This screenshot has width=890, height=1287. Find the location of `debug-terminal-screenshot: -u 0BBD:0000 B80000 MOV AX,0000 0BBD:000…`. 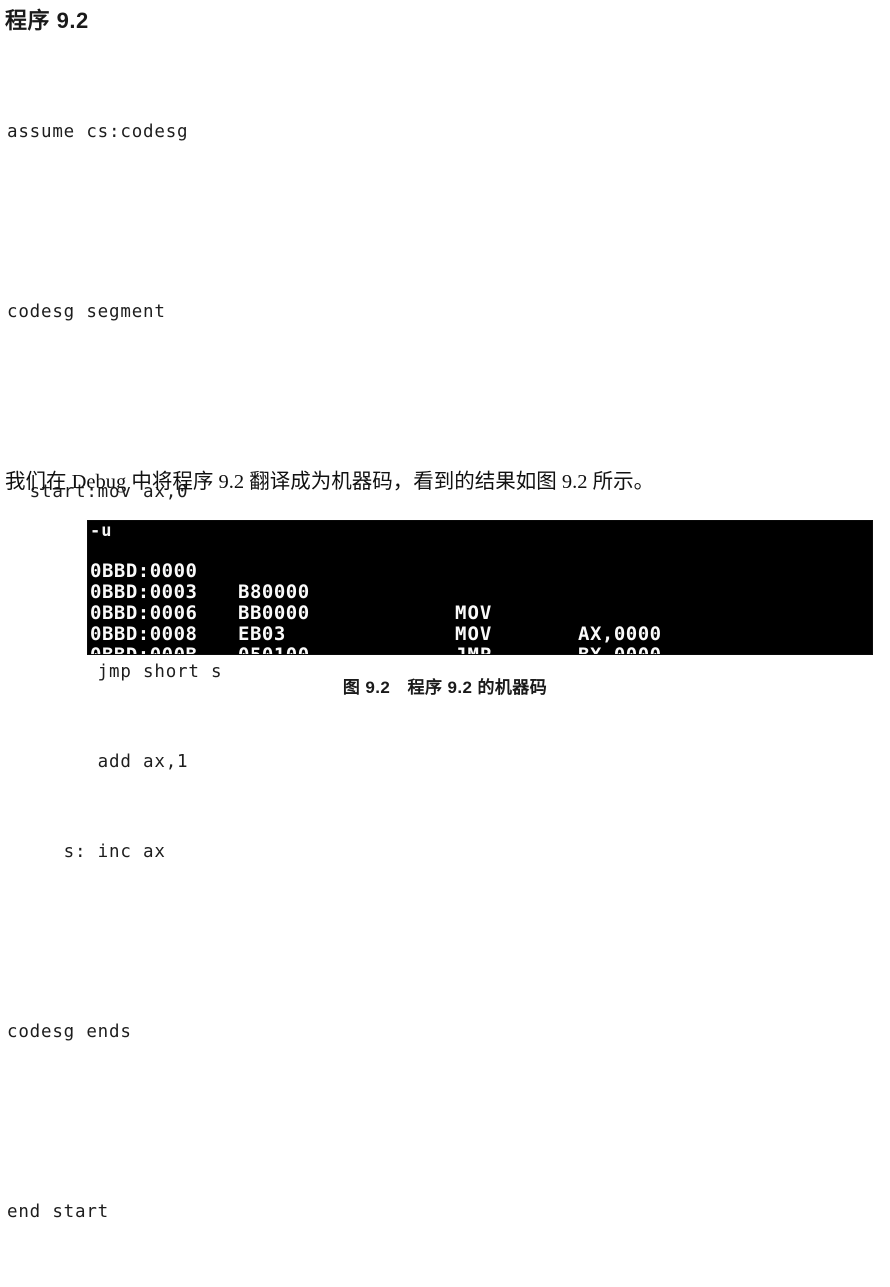

debug-terminal-screenshot: -u 0BBD:0000 B80000 MOV AX,0000 0BBD:000… is located at coordinates (480, 587).